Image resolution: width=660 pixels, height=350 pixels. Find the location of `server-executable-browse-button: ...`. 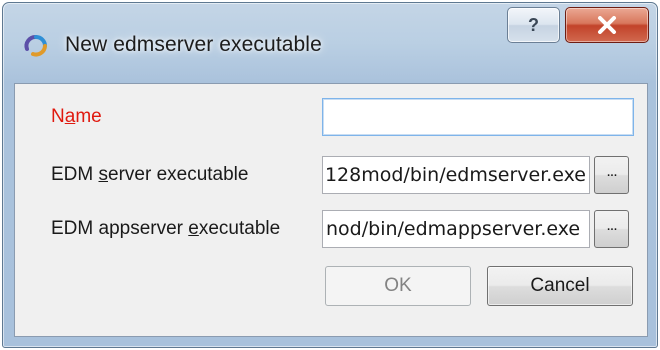

server-executable-browse-button: ... is located at coordinates (611, 175).